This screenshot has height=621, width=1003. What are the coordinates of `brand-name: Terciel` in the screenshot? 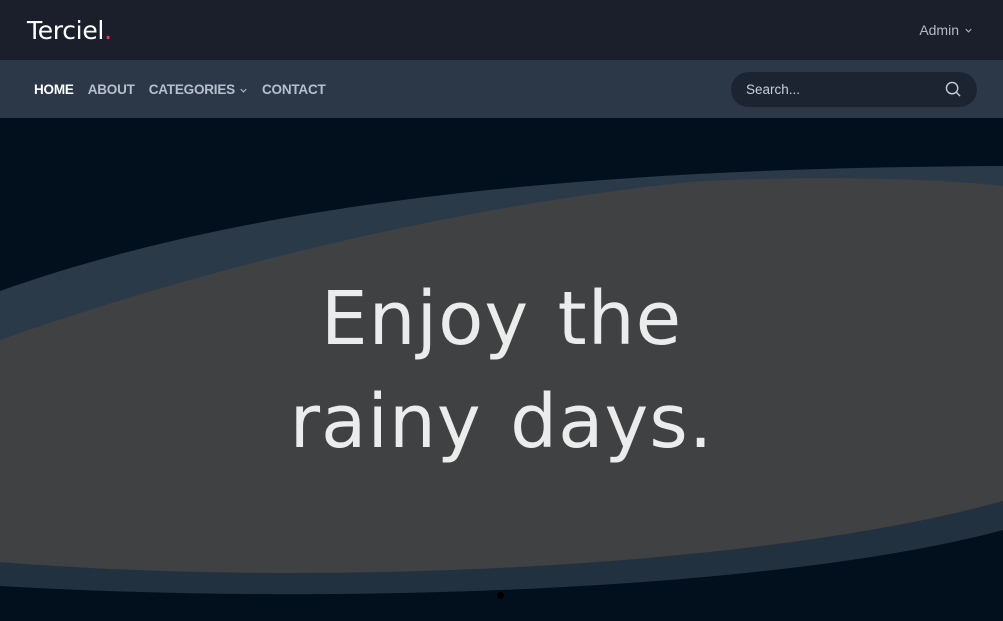 It's located at (66, 30).